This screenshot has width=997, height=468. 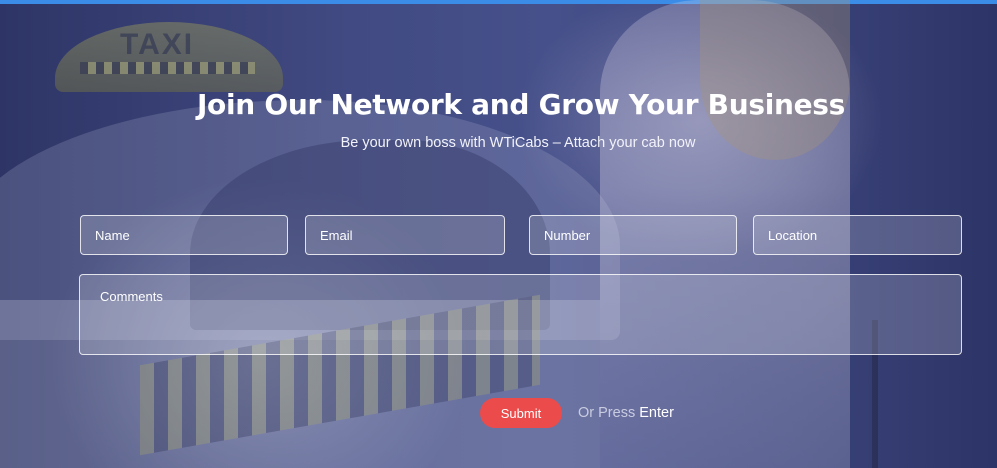 What do you see at coordinates (412, 235) in the screenshot?
I see `email-input` at bounding box center [412, 235].